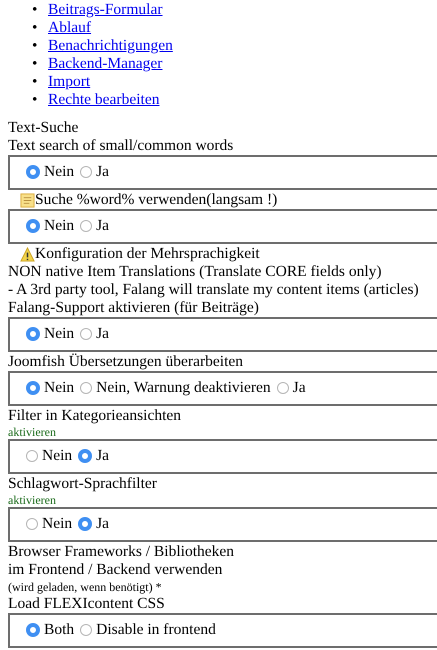  What do you see at coordinates (70, 28) in the screenshot?
I see `nav-link: Ablauf` at bounding box center [70, 28].